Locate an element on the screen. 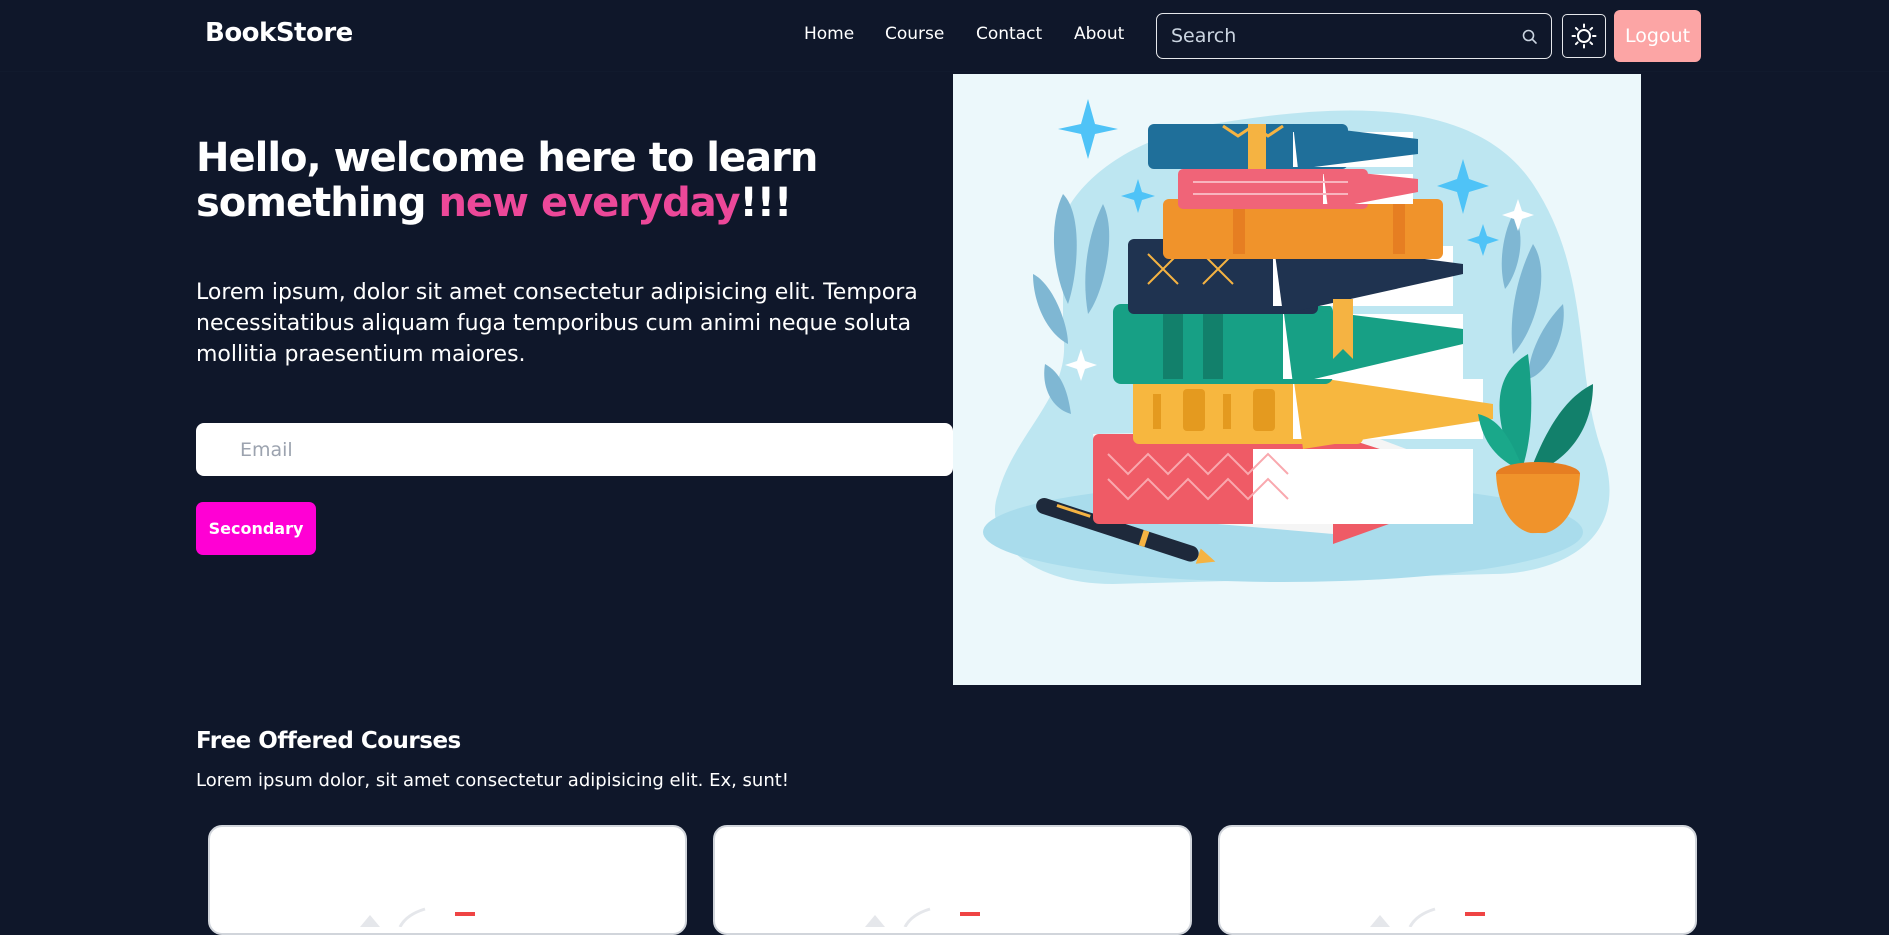  nav-link-home: Home is located at coordinates (829, 34).